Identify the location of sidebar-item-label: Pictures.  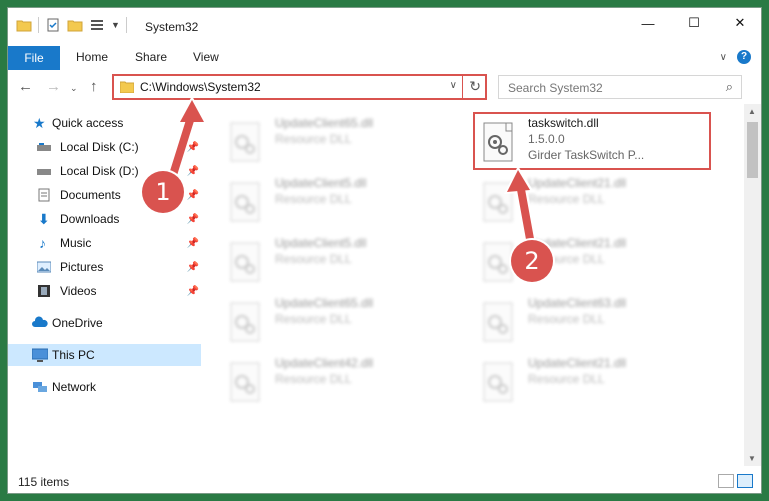
(82, 267).